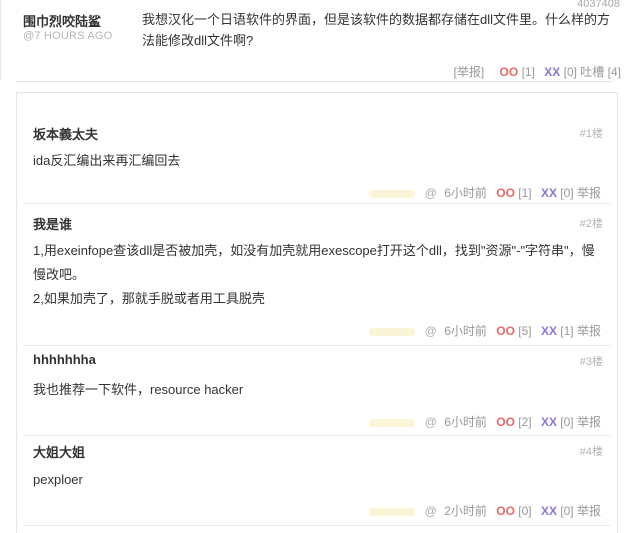 This screenshot has width=626, height=533. I want to click on divider, so click(314, 81).